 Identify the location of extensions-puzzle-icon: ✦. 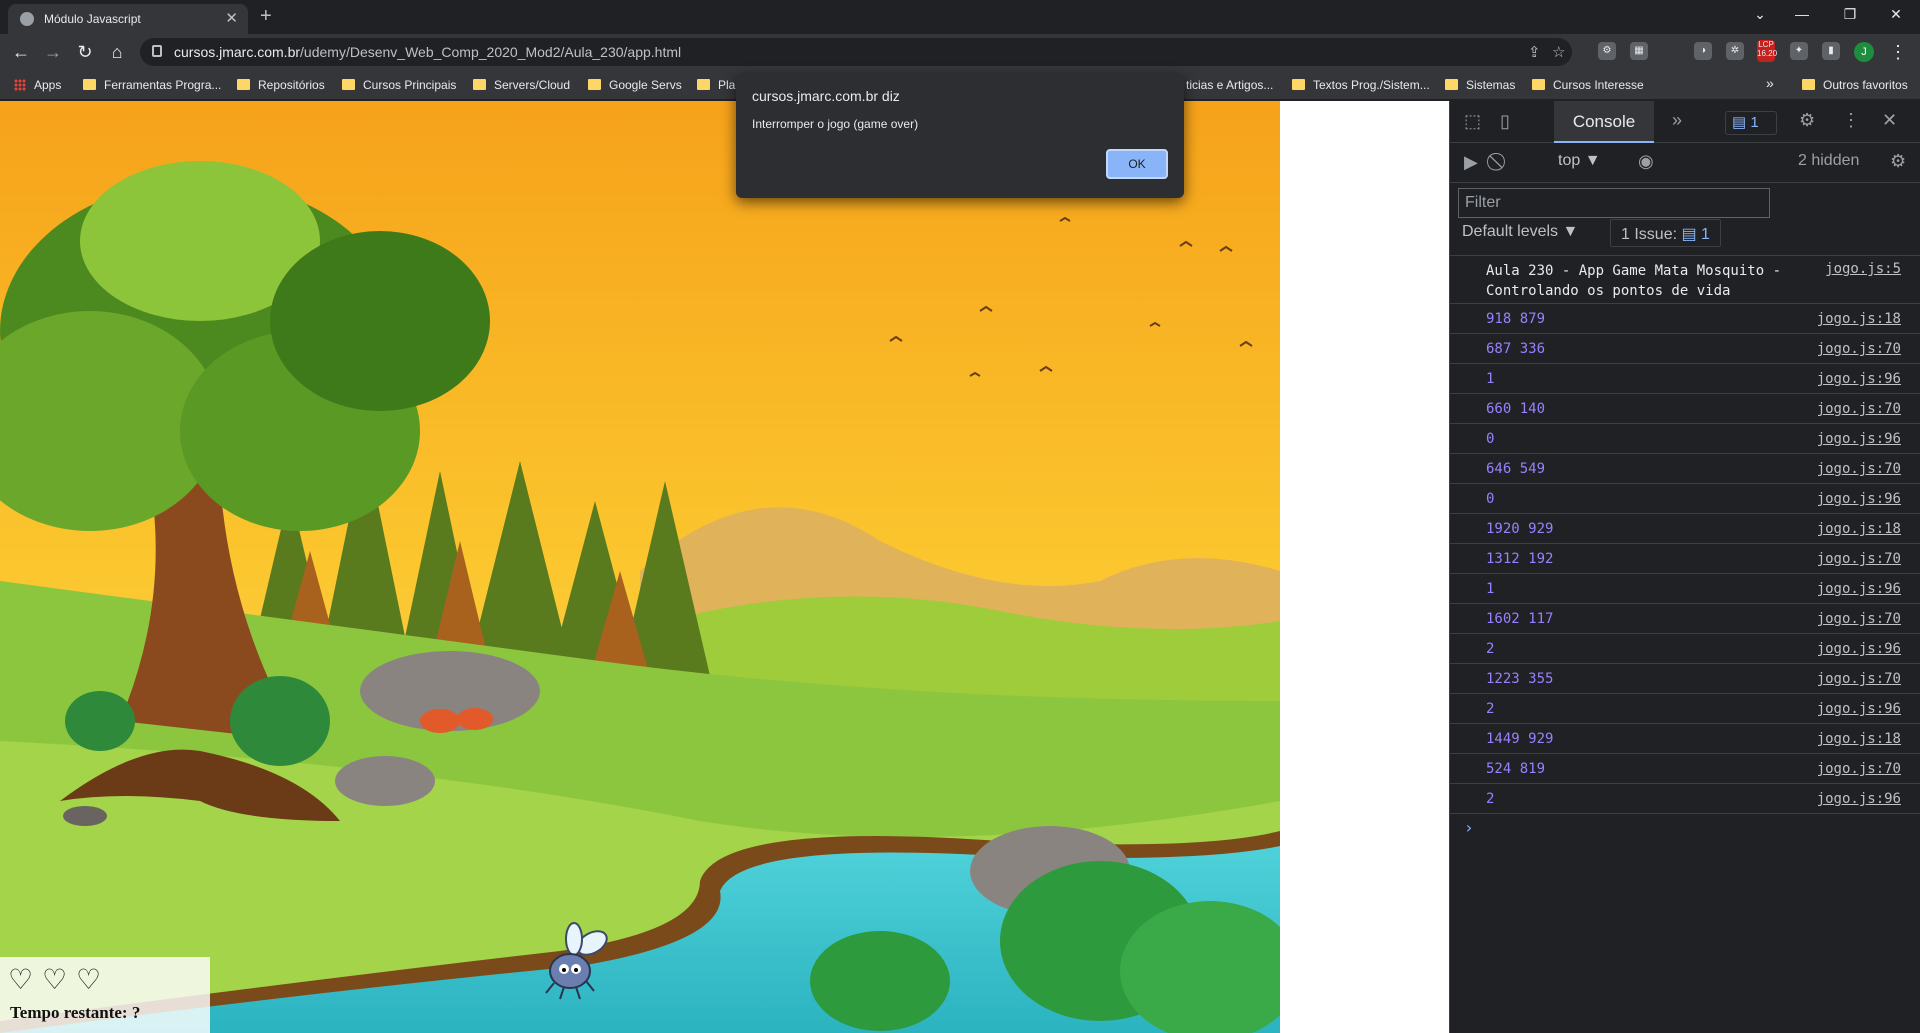
(1799, 51).